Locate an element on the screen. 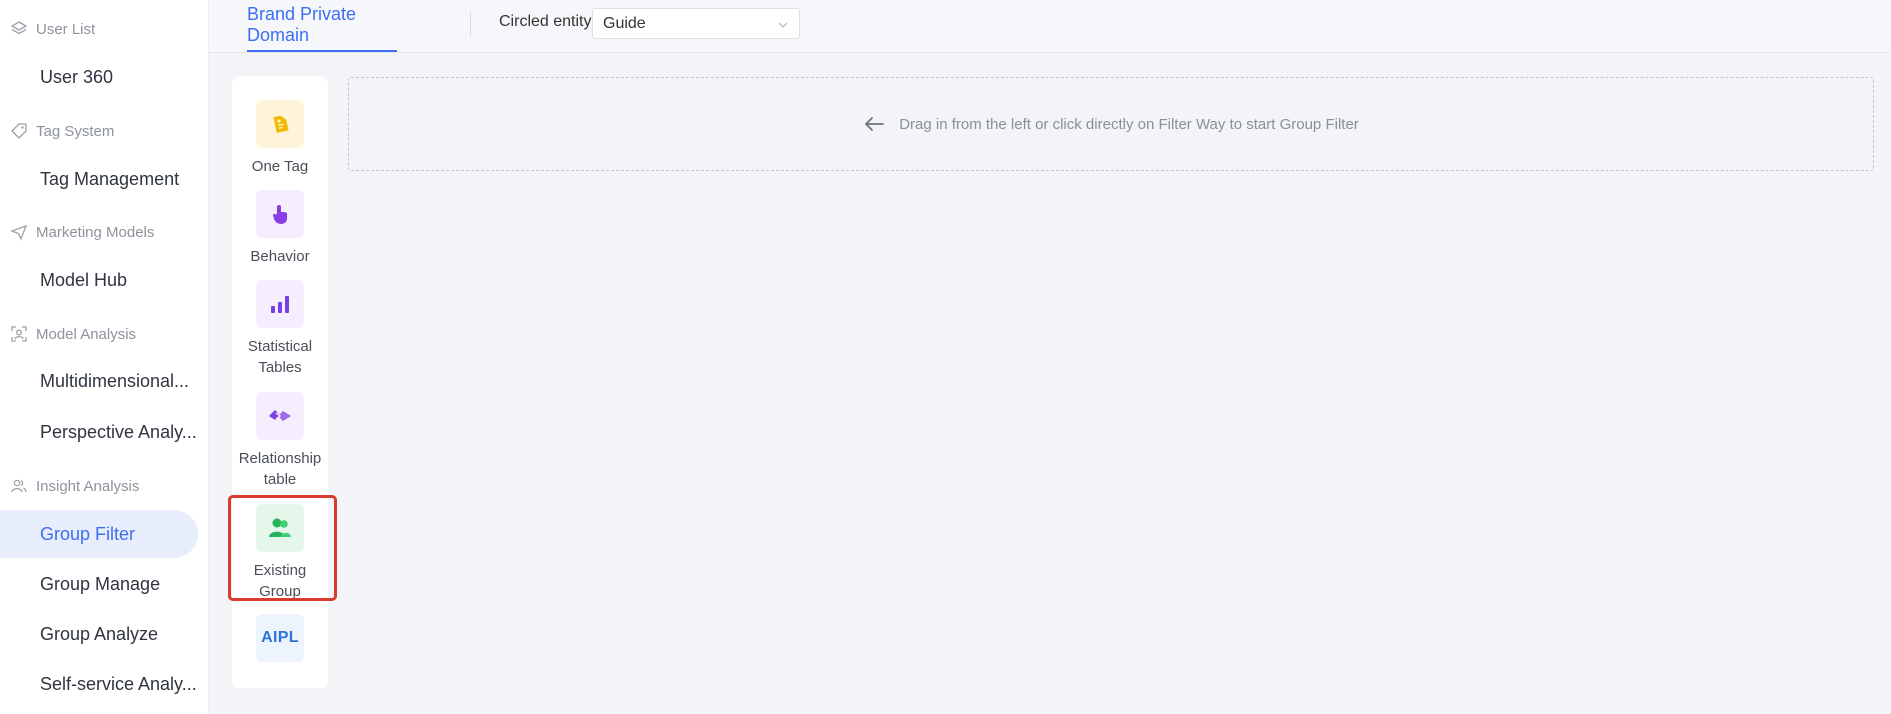  sidebar-item-model-hub: Model Hub is located at coordinates (99, 280).